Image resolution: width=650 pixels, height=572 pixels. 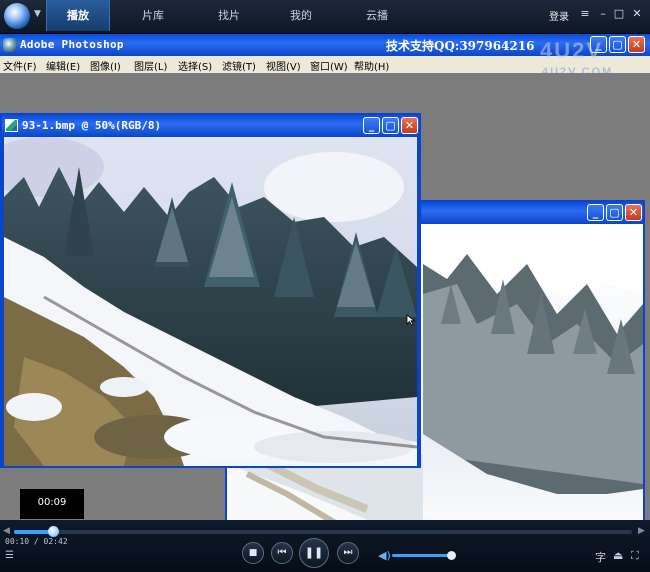 What do you see at coordinates (371, 125) in the screenshot?
I see `doc-minimize-icon: _` at bounding box center [371, 125].